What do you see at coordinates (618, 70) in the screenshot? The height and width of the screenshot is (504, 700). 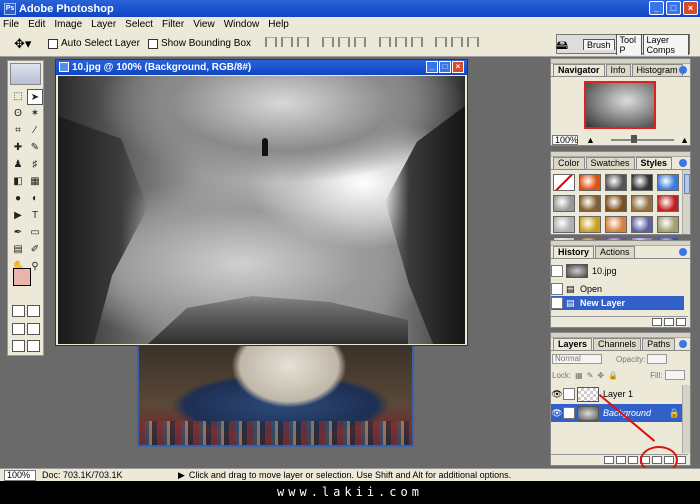 I see `tab-info: Info` at bounding box center [618, 70].